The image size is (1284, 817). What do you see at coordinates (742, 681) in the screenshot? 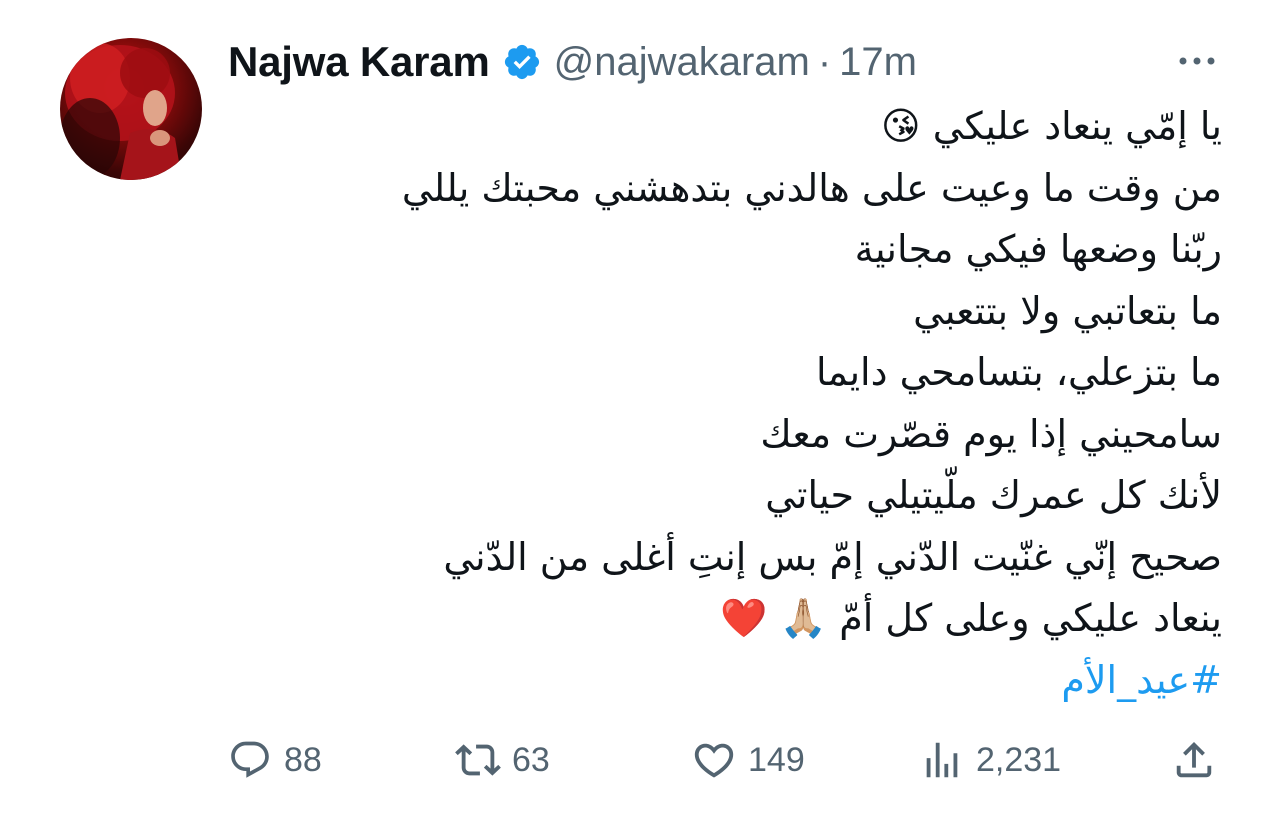
I see `tweet-line: #عيد_الأم` at bounding box center [742, 681].